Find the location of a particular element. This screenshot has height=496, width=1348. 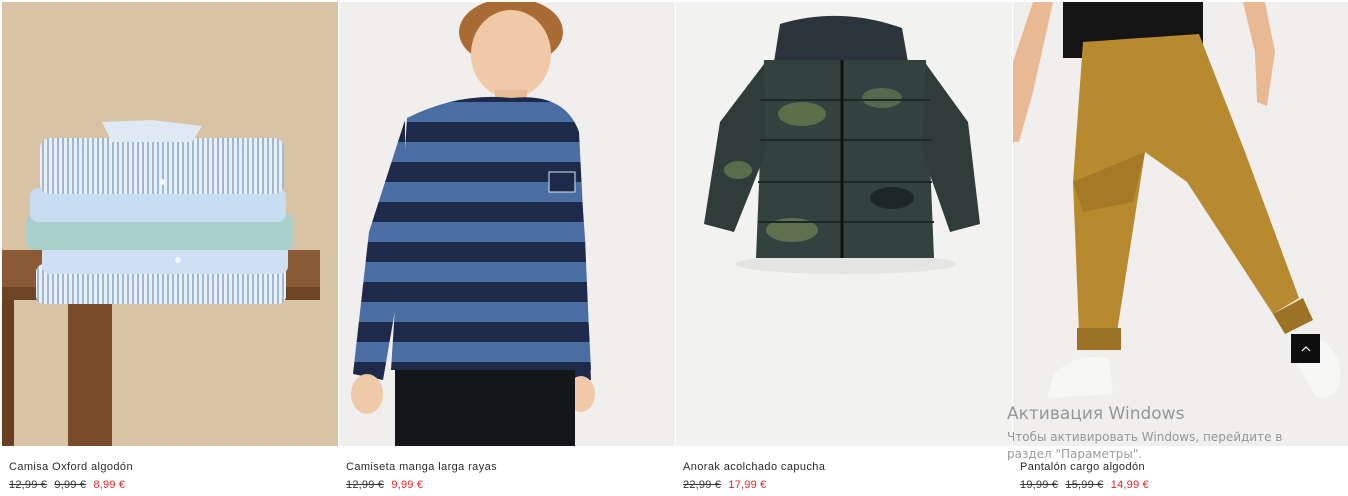

sale-price: 14,99 € is located at coordinates (1129, 485).